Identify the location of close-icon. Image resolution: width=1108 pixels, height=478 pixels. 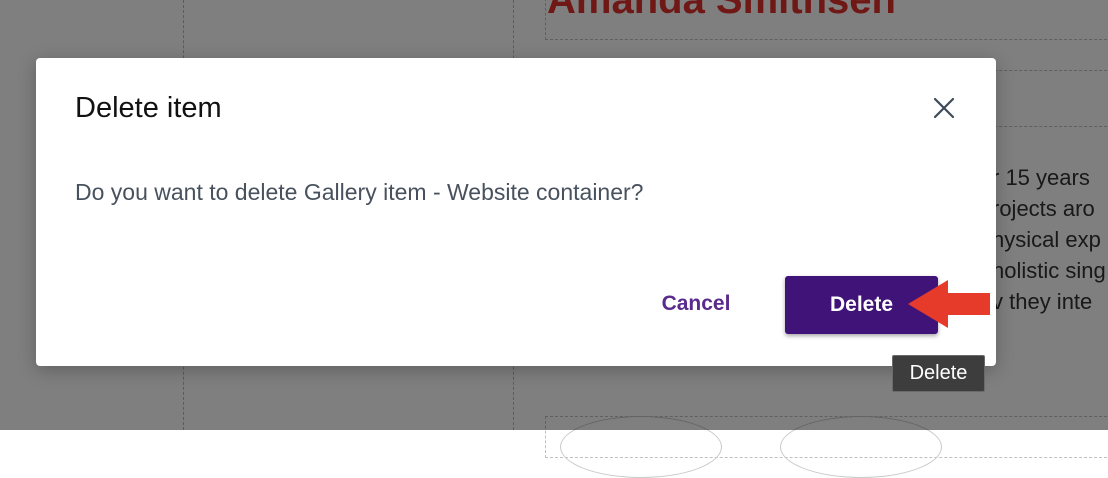
(944, 108).